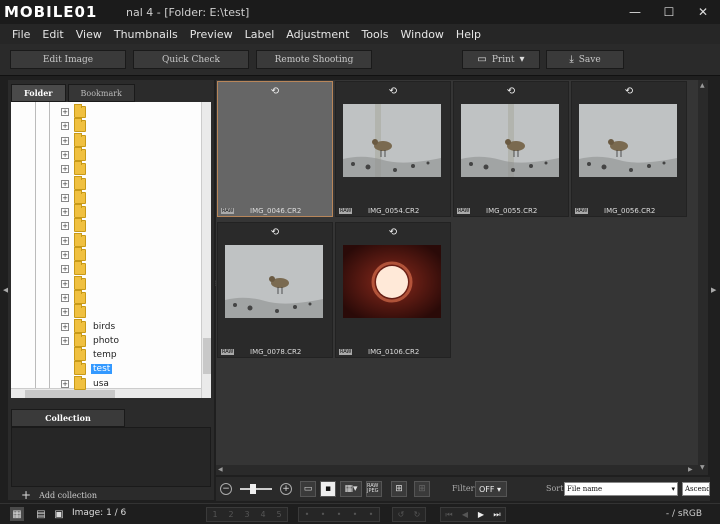  What do you see at coordinates (279, 514) in the screenshot?
I see `rating-5-button: 5` at bounding box center [279, 514].